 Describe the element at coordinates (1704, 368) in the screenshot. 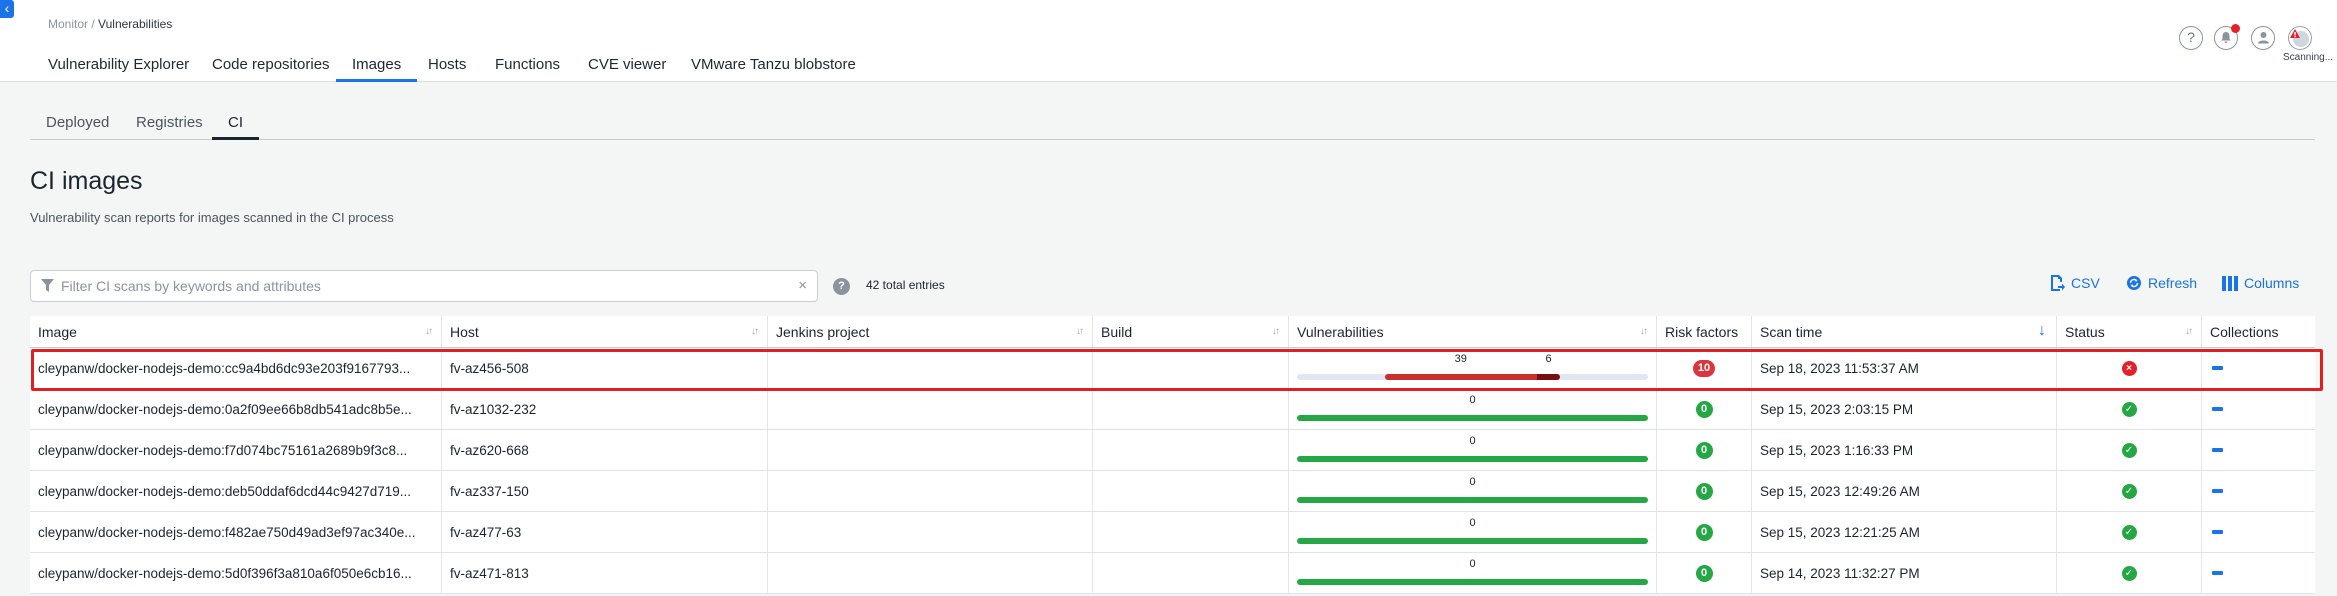

I see `risk-factors-badge: 10` at that location.